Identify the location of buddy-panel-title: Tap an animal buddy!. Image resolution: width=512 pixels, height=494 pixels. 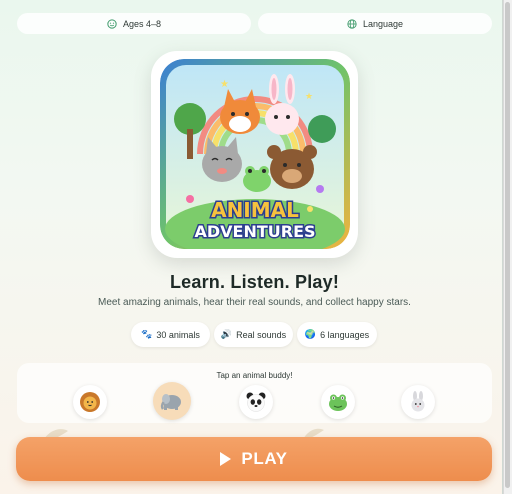
(254, 375).